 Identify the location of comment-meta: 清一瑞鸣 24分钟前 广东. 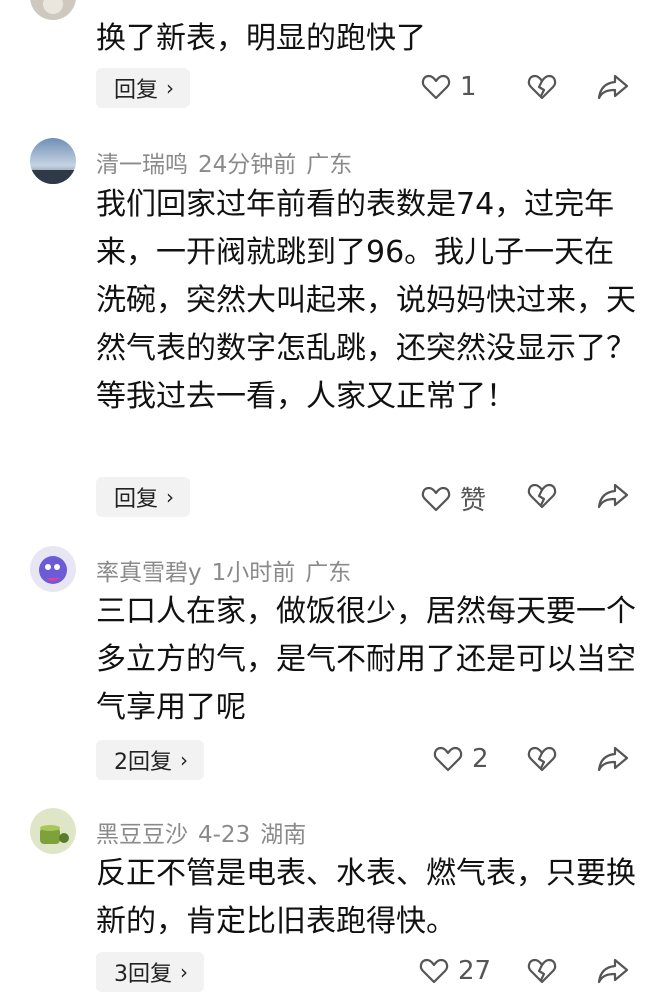
(229, 162).